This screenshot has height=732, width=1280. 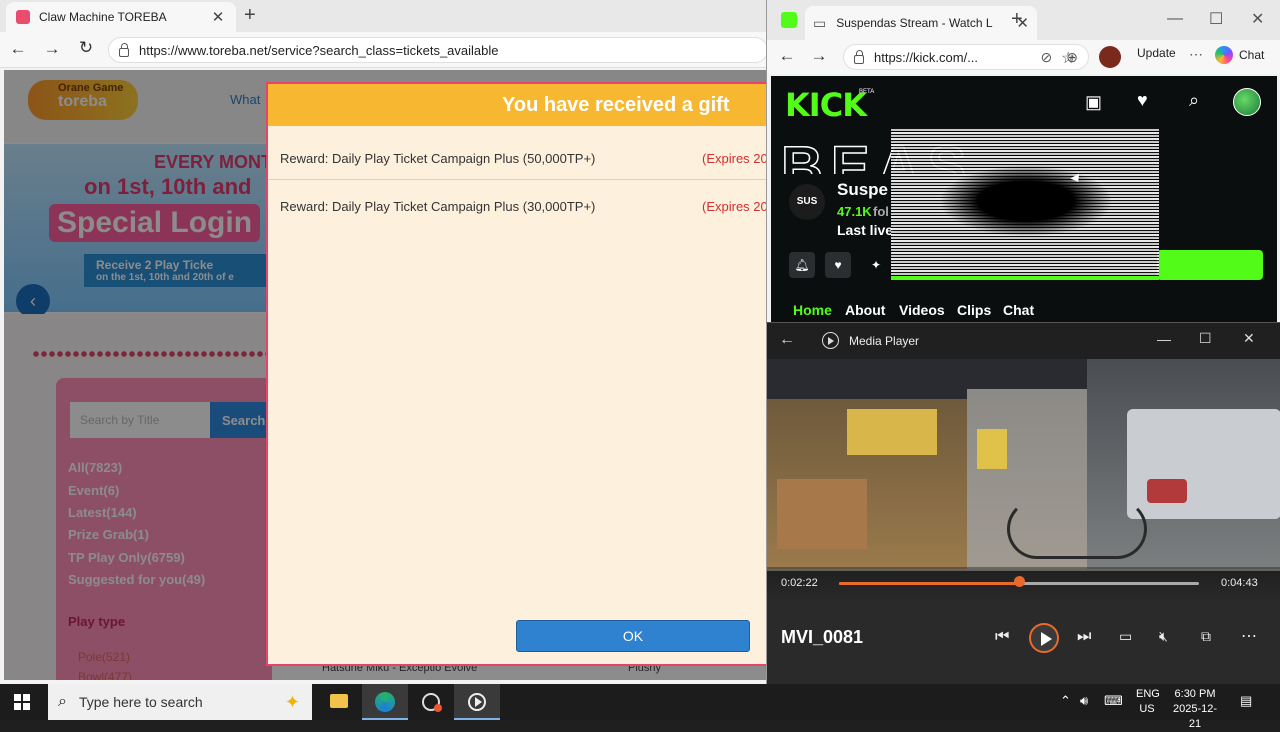 What do you see at coordinates (865, 230) in the screenshot?
I see `last-live-label: Last live` at bounding box center [865, 230].